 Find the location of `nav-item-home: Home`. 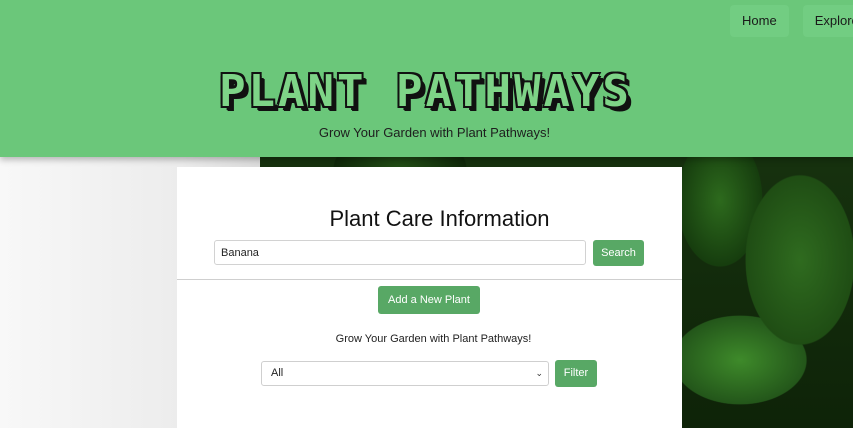

nav-item-home: Home is located at coordinates (759, 21).